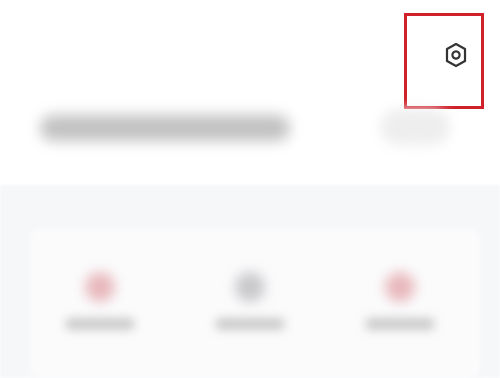 The image size is (500, 378). Describe the element at coordinates (250, 324) in the screenshot. I see `shortcut-2-label` at that location.